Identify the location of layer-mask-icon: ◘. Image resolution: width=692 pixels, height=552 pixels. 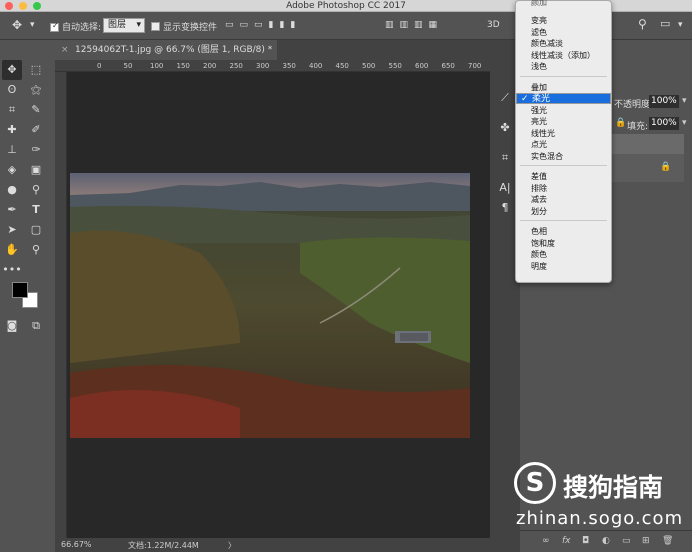
(585, 541).